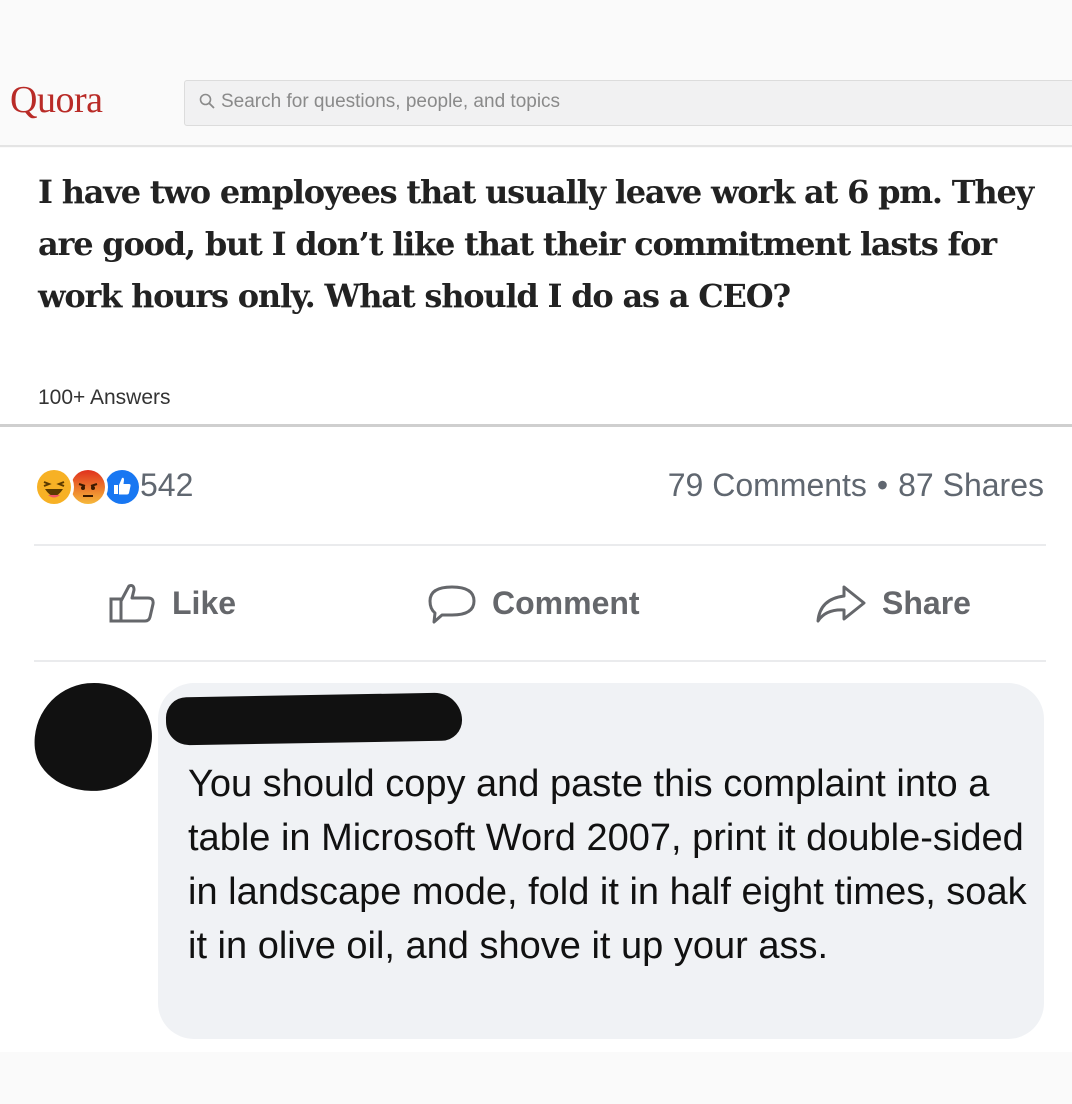 The image size is (1072, 1104). What do you see at coordinates (971, 485) in the screenshot?
I see `shares-count: 87 Shares` at bounding box center [971, 485].